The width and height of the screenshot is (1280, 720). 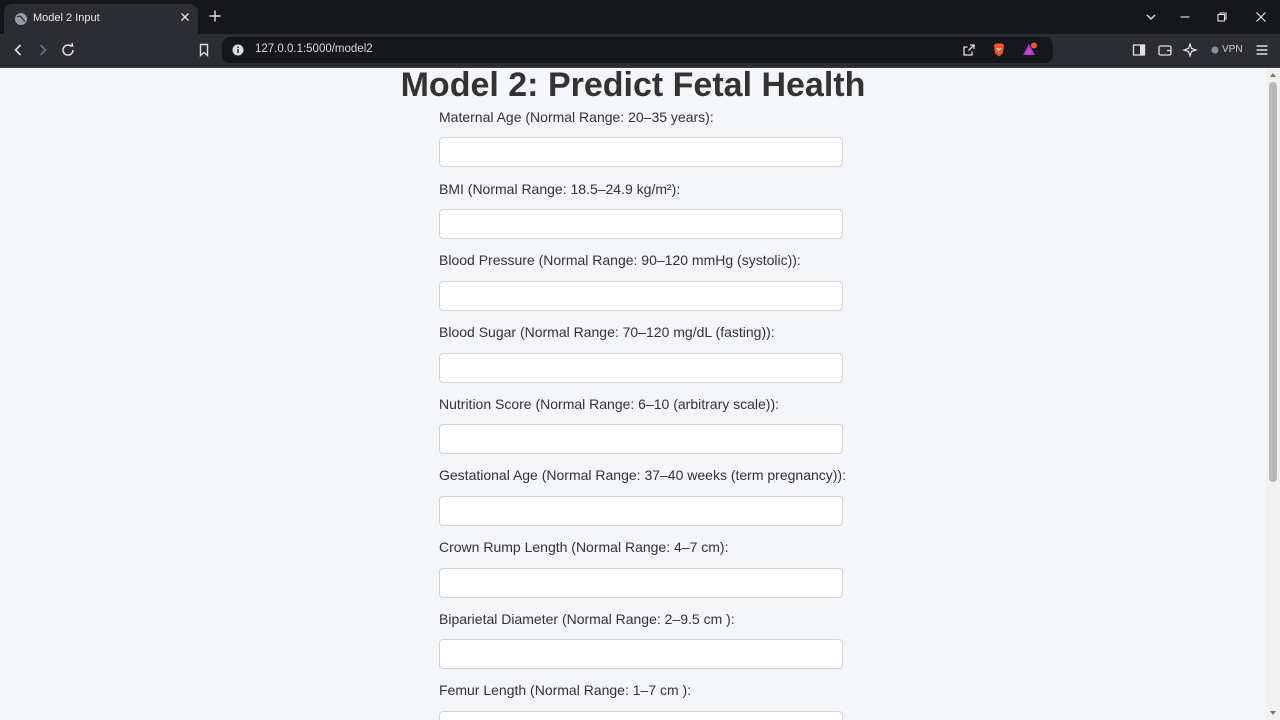 I want to click on brave-rewards-icon, so click(x=1029, y=50).